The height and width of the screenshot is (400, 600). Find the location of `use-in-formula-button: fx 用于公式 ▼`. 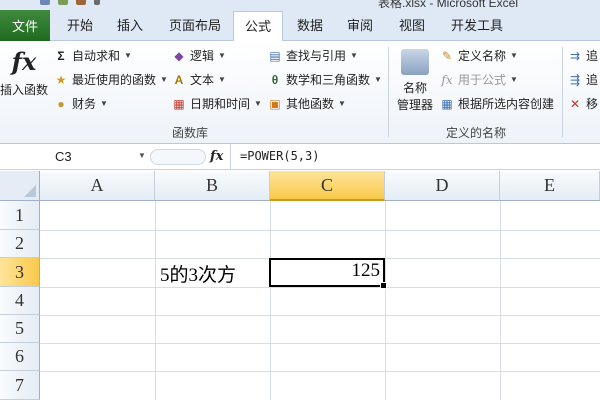

use-in-formula-button: fx 用于公式 ▼ is located at coordinates (479, 79).